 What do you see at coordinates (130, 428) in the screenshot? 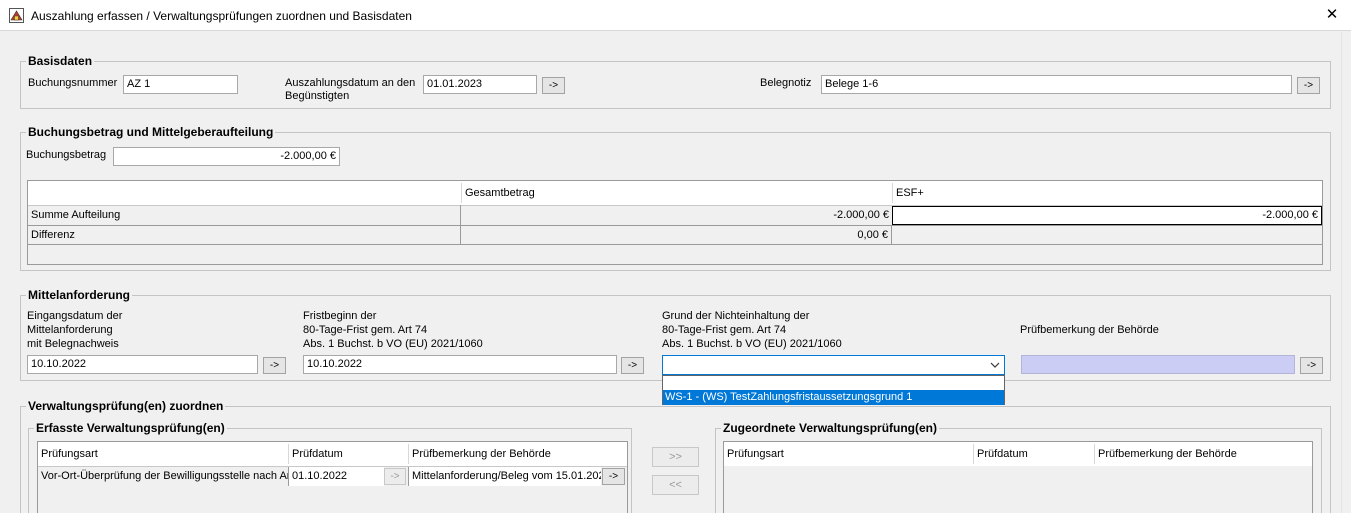
I see `erfasste-legend: Erfasste Verwaltungsprüfung(en)` at bounding box center [130, 428].